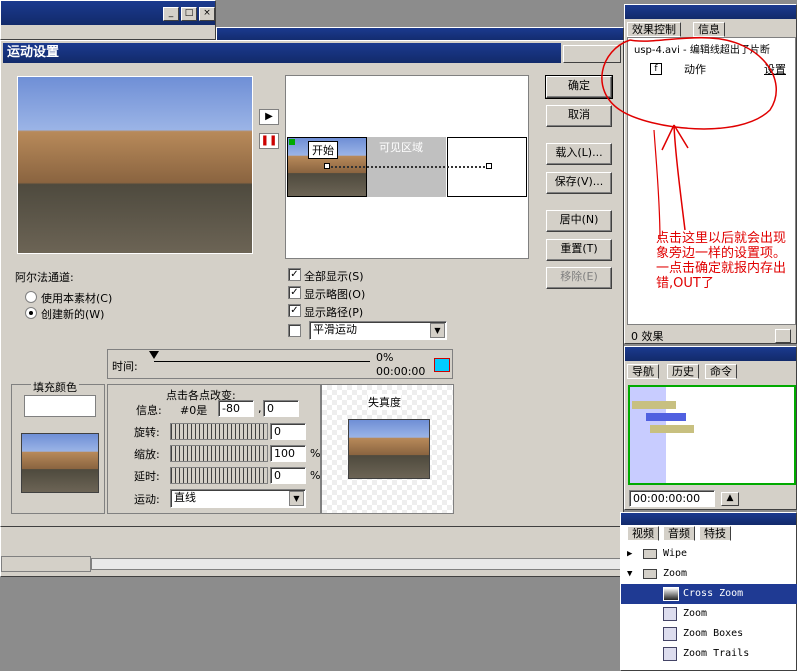 This screenshot has height=671, width=797. I want to click on alpha-use-label: 使用本素材(C), so click(77, 298).